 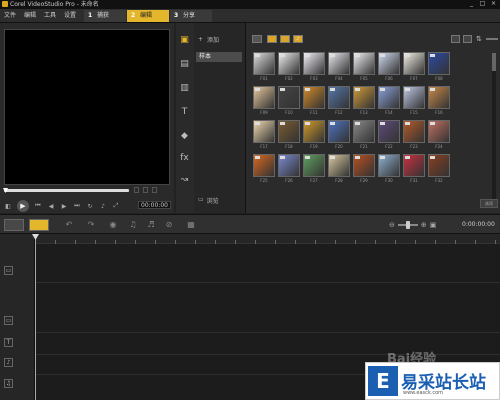 I want to click on title-icon: T, so click(x=184, y=112).